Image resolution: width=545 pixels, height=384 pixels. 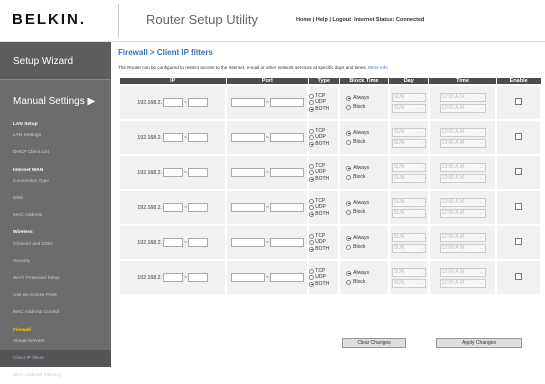 I want to click on help-link: Help, so click(x=322, y=20).